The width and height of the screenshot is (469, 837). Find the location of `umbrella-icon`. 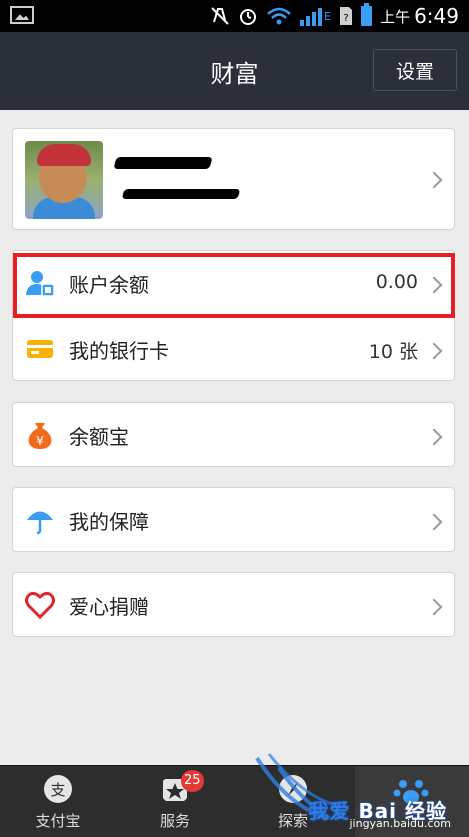

umbrella-icon is located at coordinates (40, 523).